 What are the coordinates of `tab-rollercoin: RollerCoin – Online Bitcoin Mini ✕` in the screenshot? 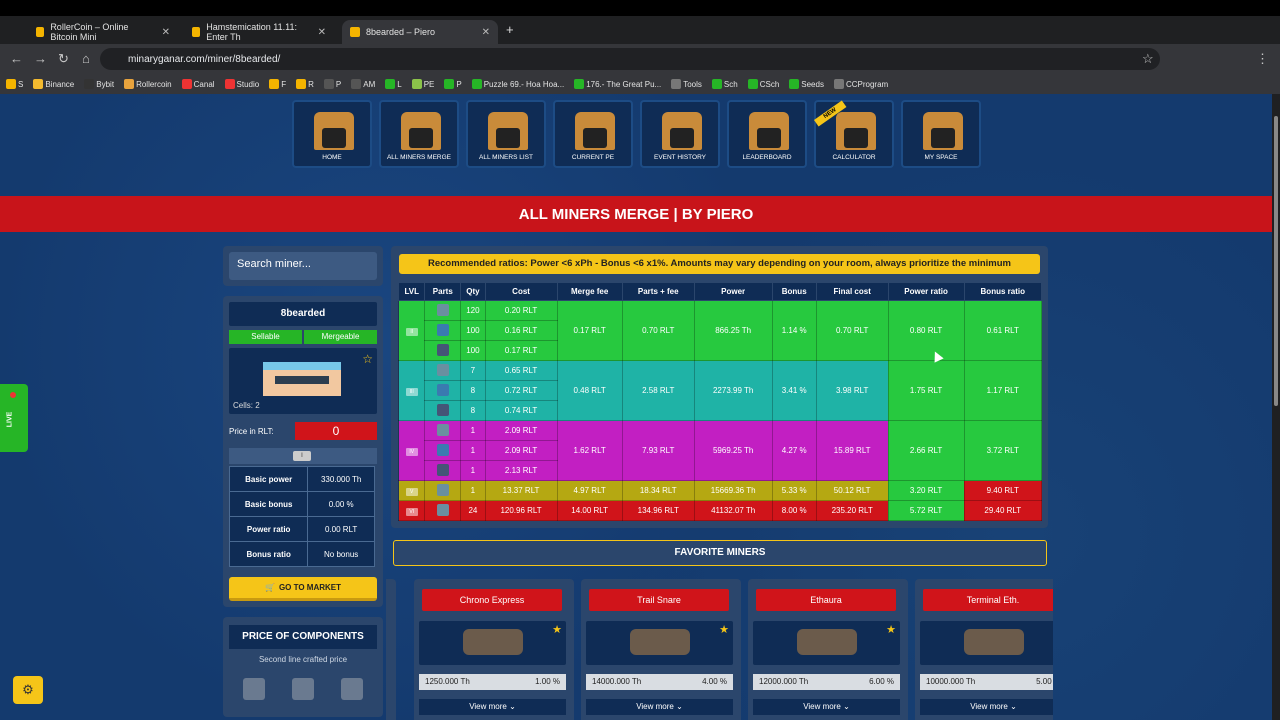 It's located at (103, 32).